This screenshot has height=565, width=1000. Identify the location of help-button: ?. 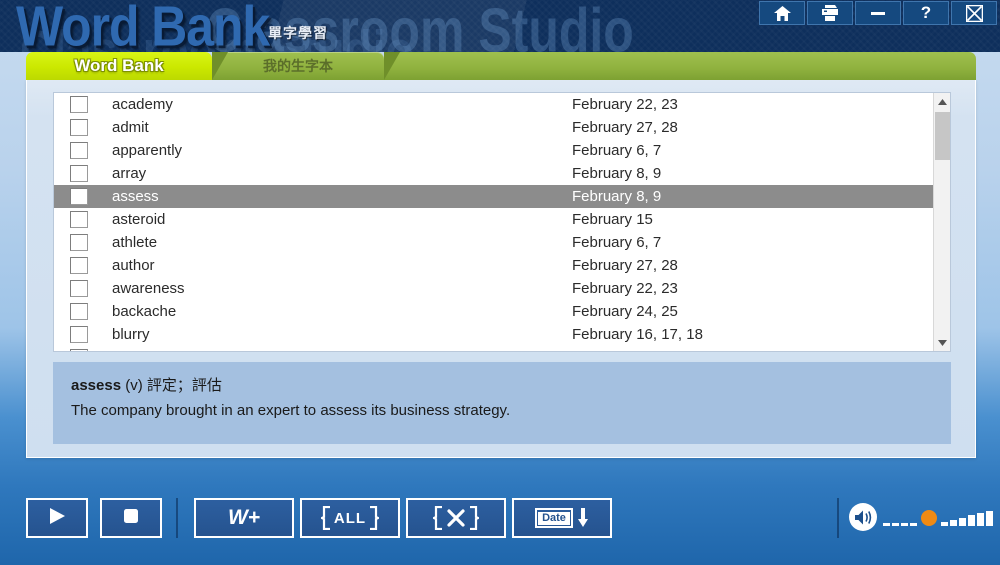
(926, 13).